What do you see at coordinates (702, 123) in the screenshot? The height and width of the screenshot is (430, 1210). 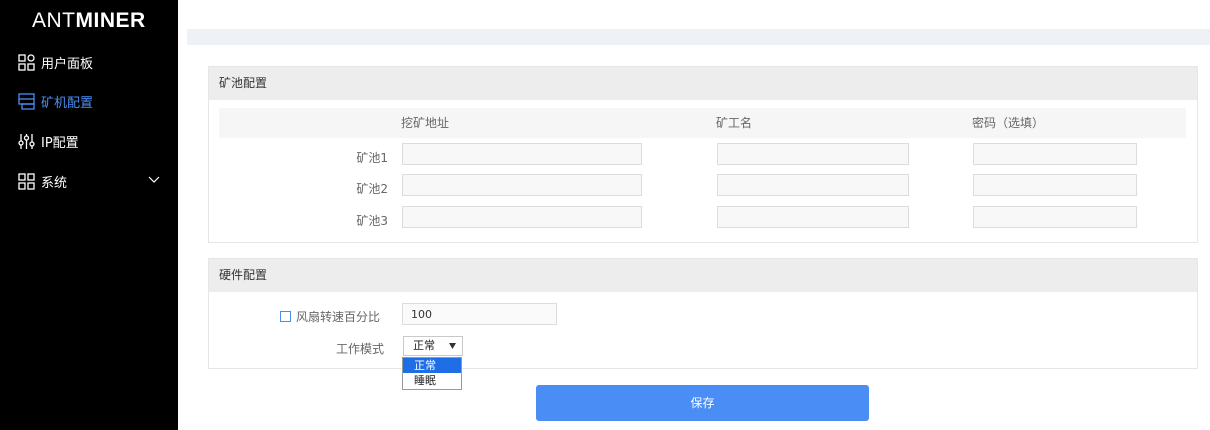 I see `pool-table-header: 挖矿地址 矿工名 密码（选填）` at bounding box center [702, 123].